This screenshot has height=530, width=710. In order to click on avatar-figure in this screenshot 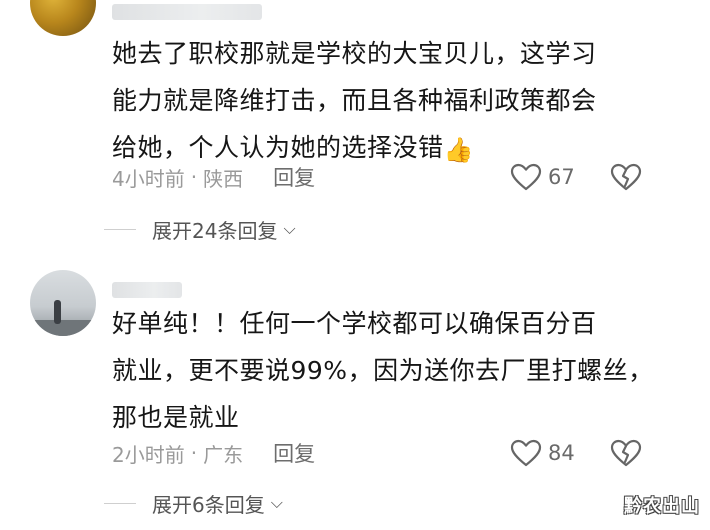, I will do `click(57, 312)`.